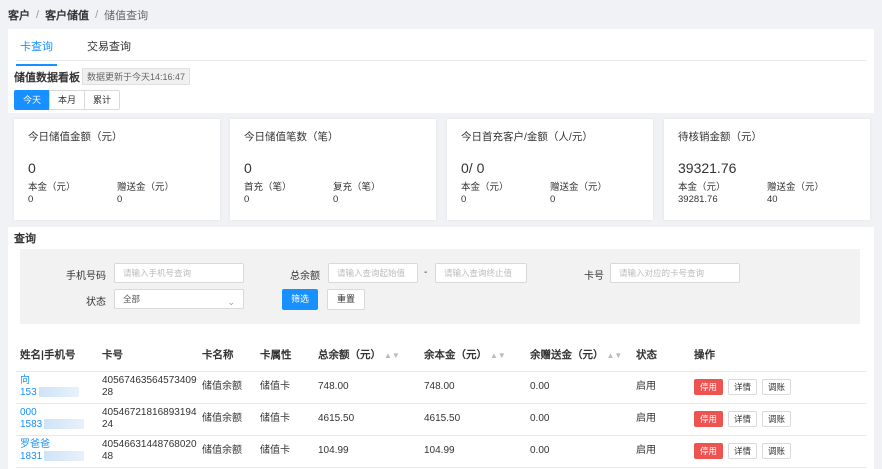  I want to click on status-select-value: 全部, so click(132, 299).